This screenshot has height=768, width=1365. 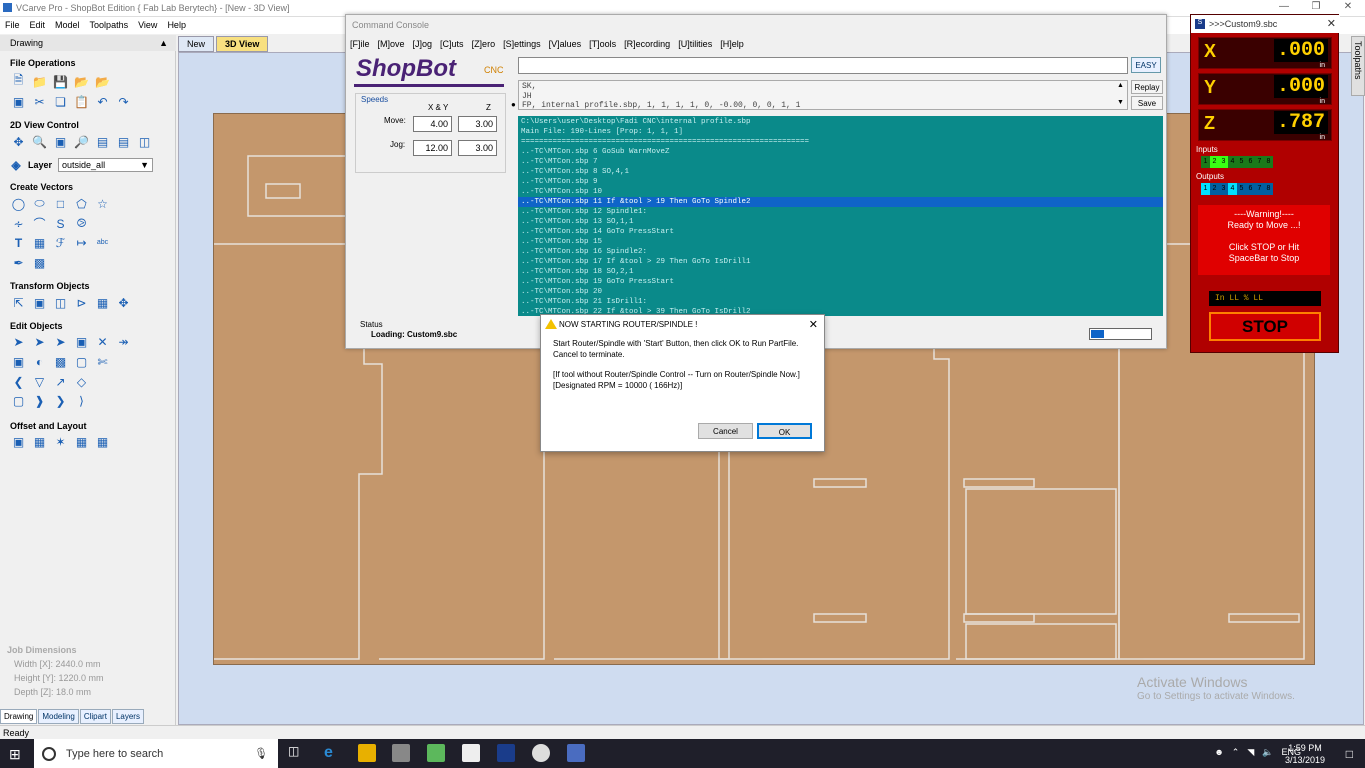 I want to click on pan-icon: ✥, so click(x=18, y=141).